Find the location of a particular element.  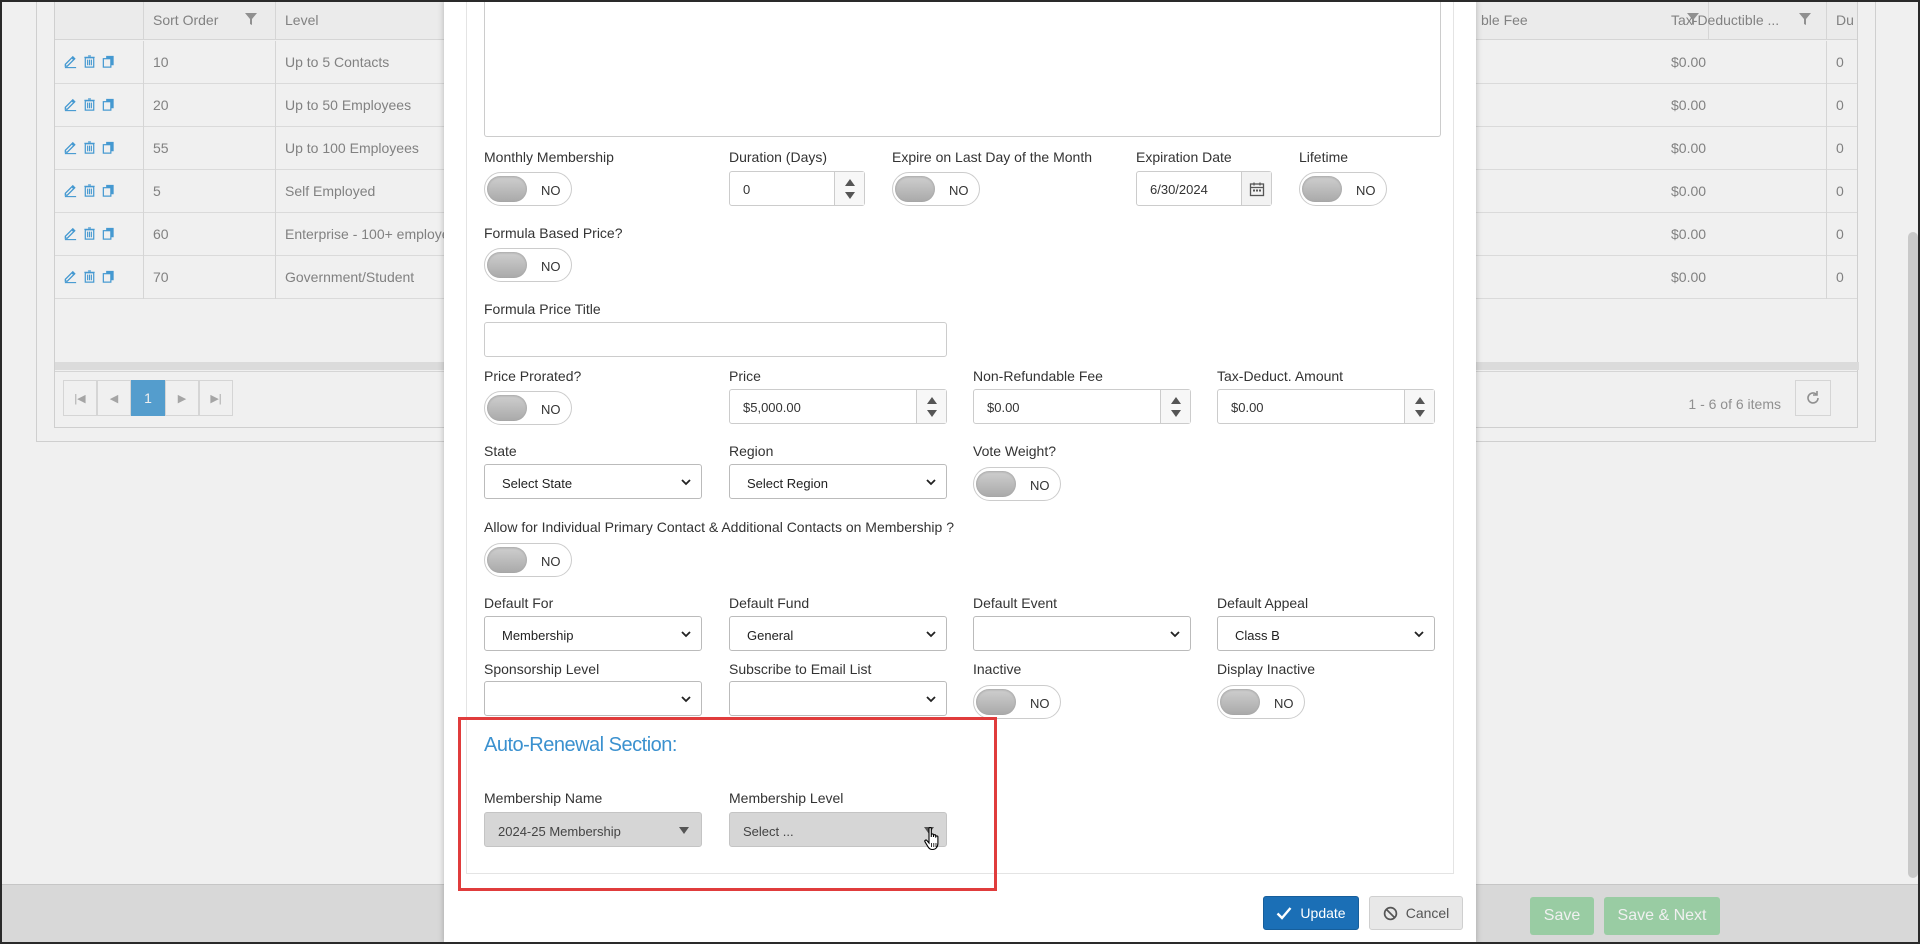

duration-label: Duration (Days) is located at coordinates (778, 157).